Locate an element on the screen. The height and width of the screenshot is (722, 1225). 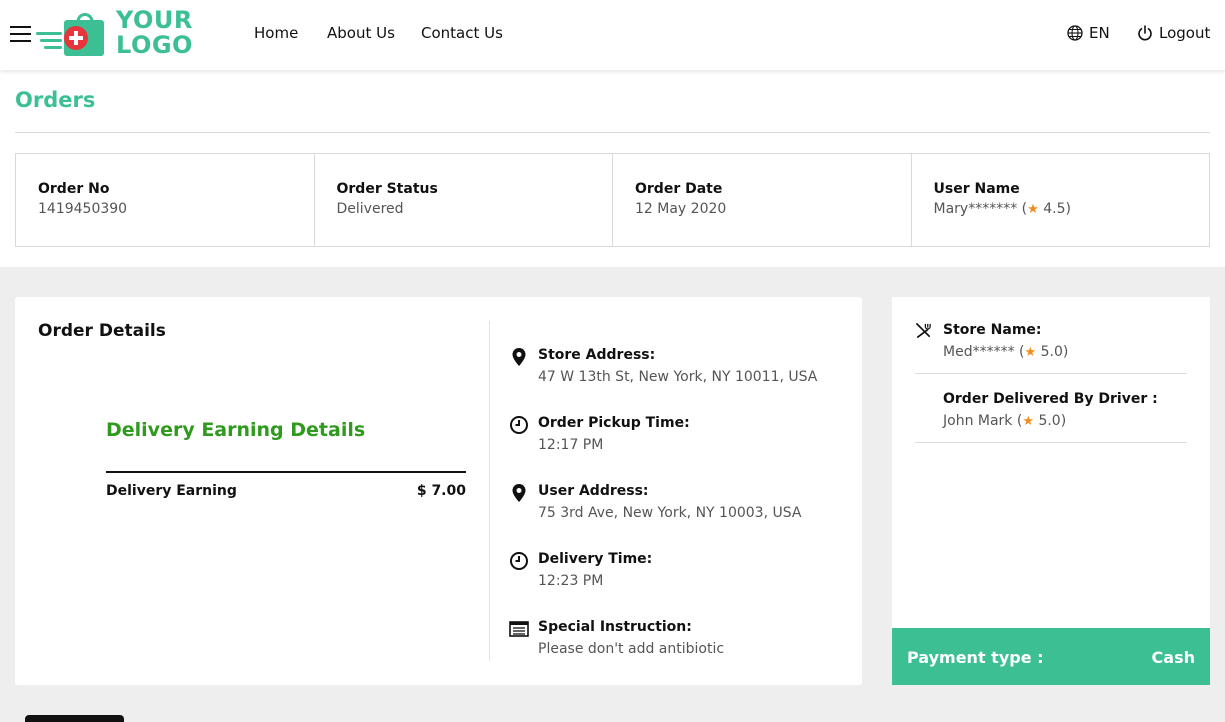
driver-name: John Mark is located at coordinates (978, 421).